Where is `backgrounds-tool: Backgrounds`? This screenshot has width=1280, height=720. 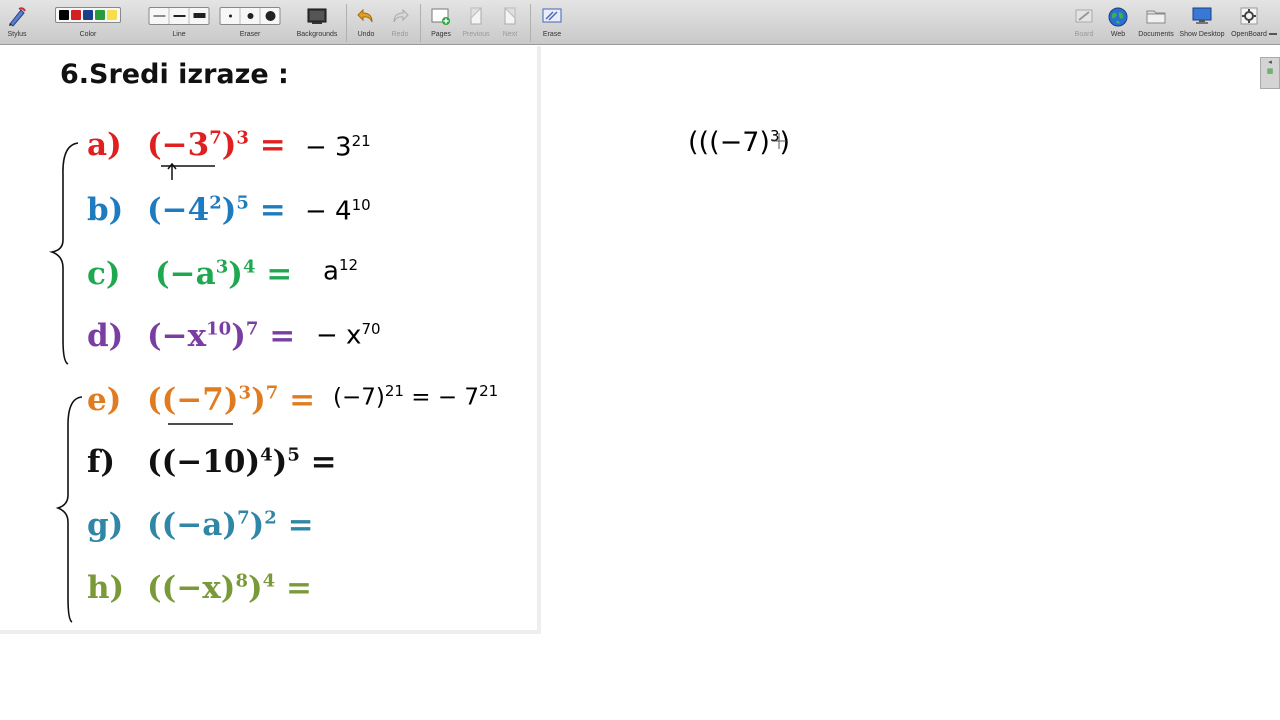 backgrounds-tool: Backgrounds is located at coordinates (317, 22).